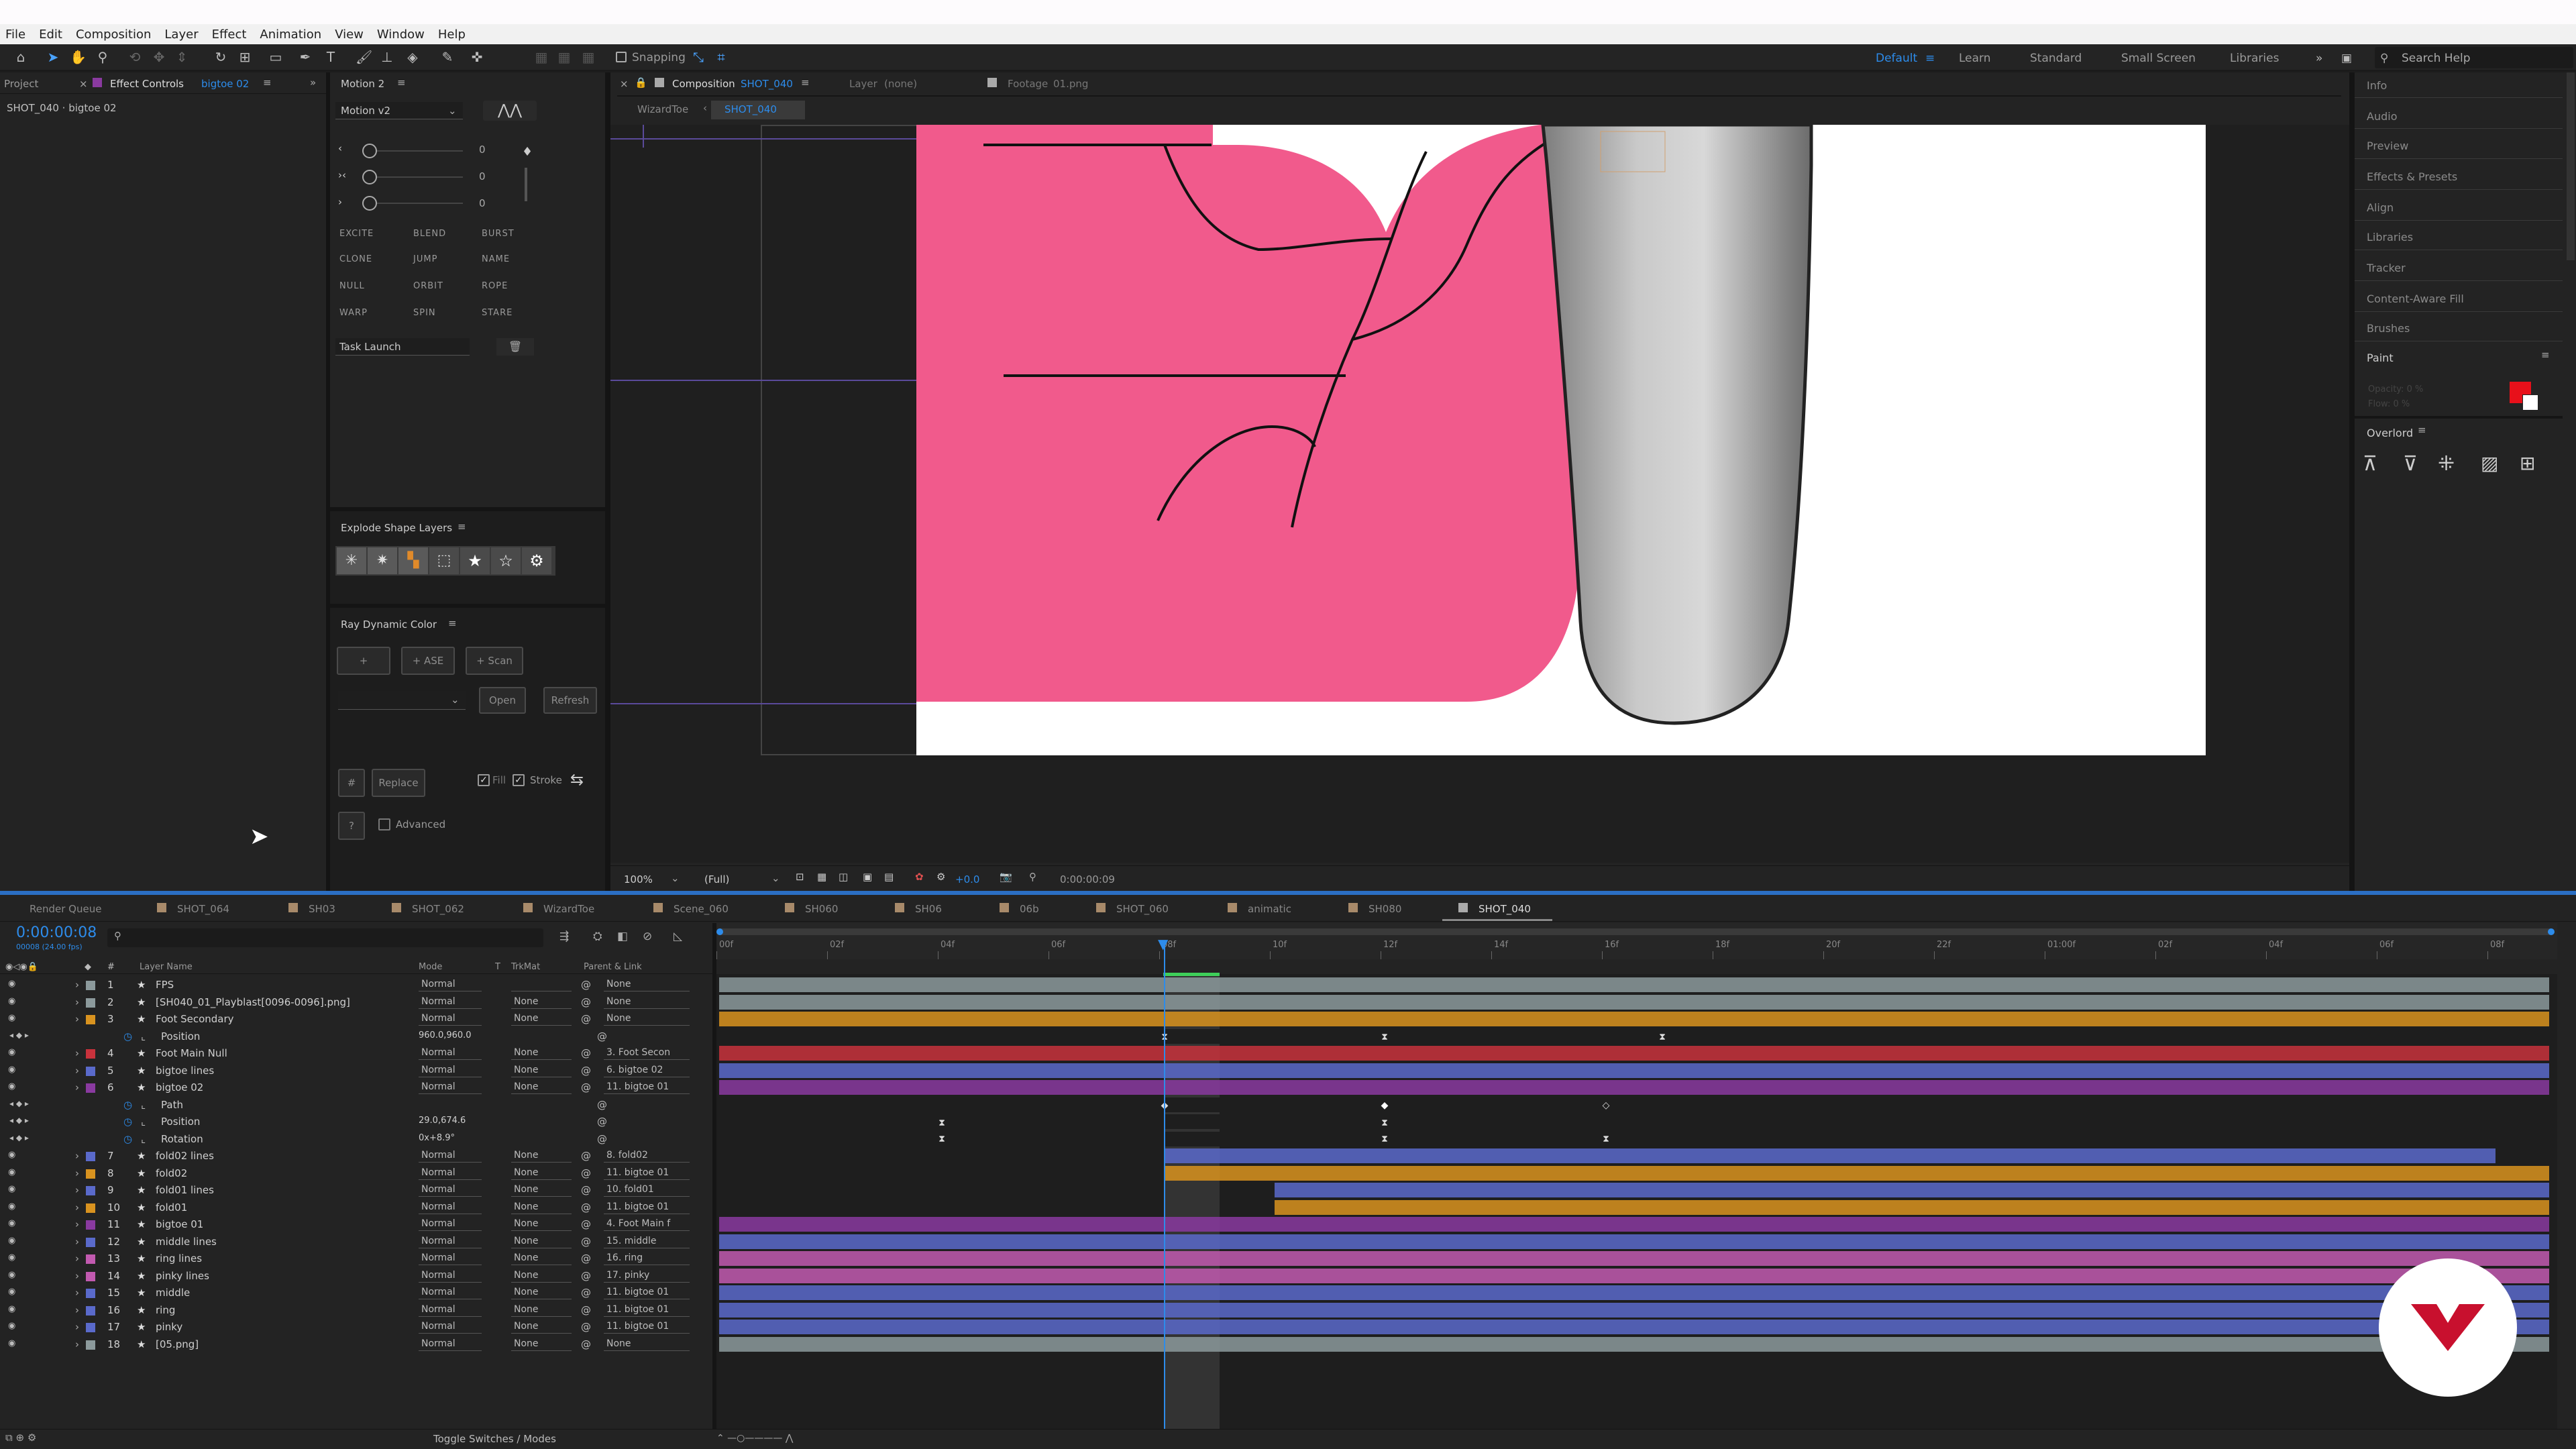 Image resolution: width=2576 pixels, height=1449 pixels. Describe the element at coordinates (2319, 58) in the screenshot. I see `more-workspaces-icon: »` at that location.